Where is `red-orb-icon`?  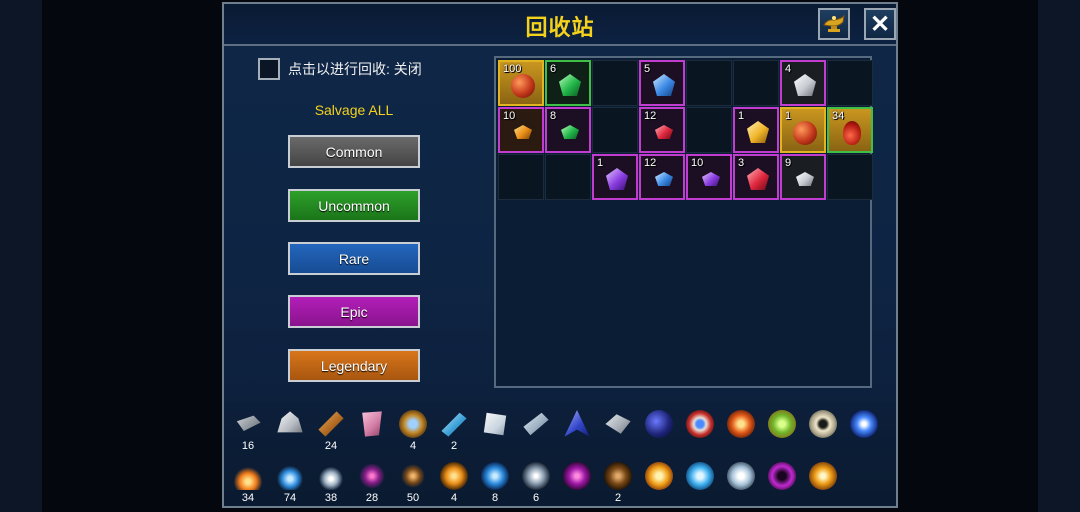 red-orb-icon is located at coordinates (523, 86).